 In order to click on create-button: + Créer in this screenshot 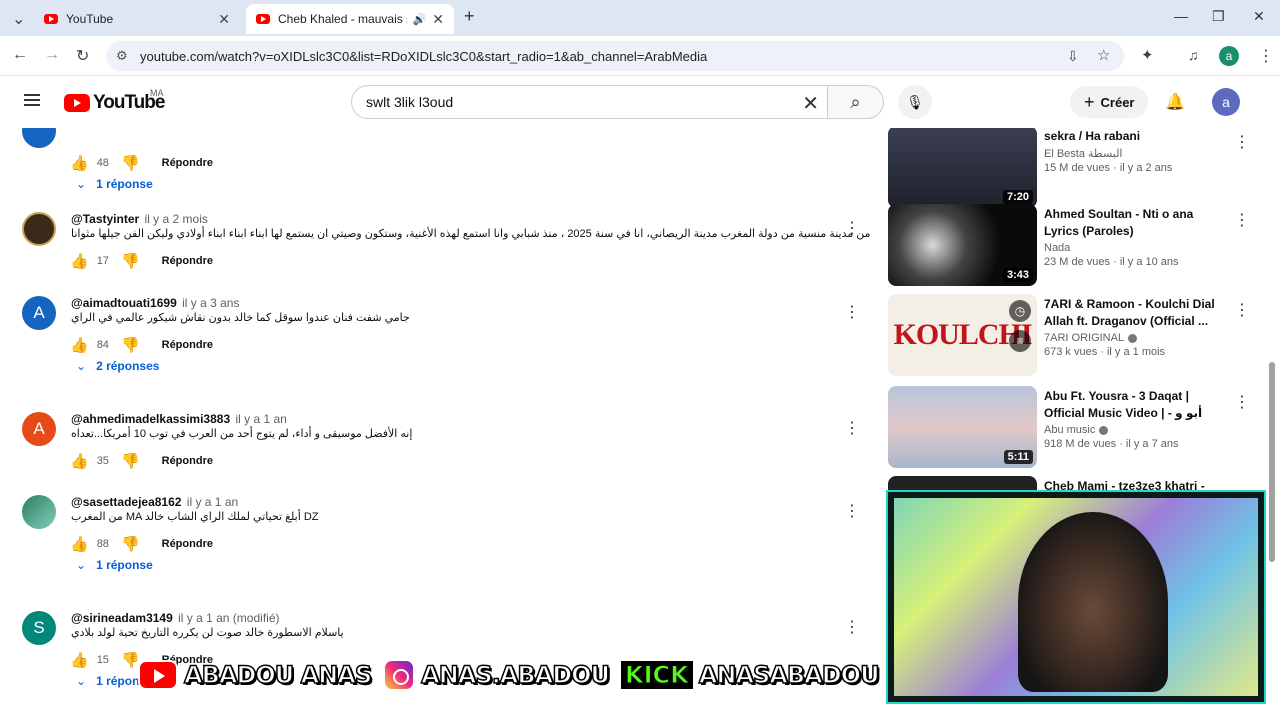, I will do `click(1109, 102)`.